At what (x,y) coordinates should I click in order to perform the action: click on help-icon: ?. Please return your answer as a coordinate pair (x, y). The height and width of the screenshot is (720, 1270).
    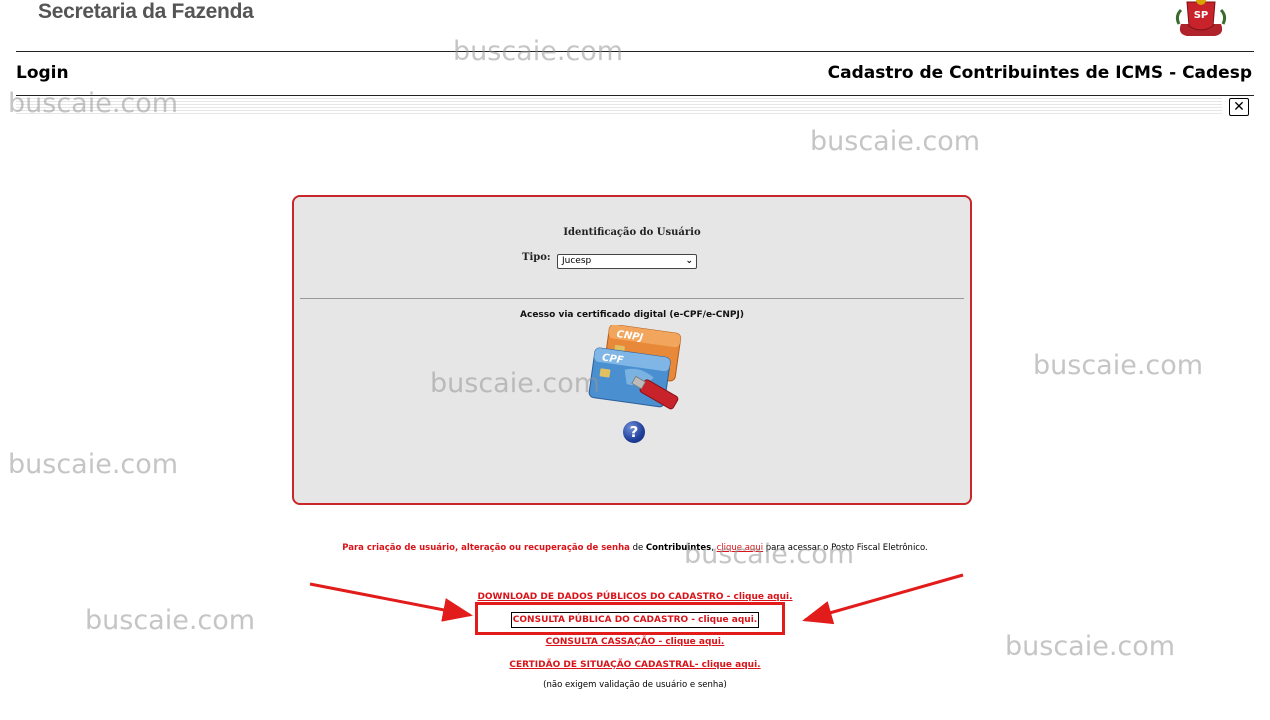
    Looking at the image, I should click on (634, 432).